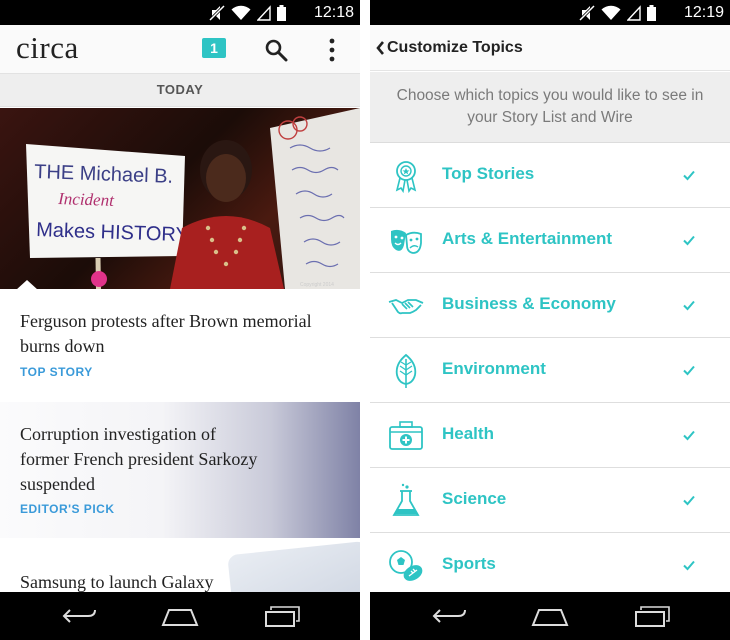  I want to click on photo-credit: Copyright 2014, so click(317, 285).